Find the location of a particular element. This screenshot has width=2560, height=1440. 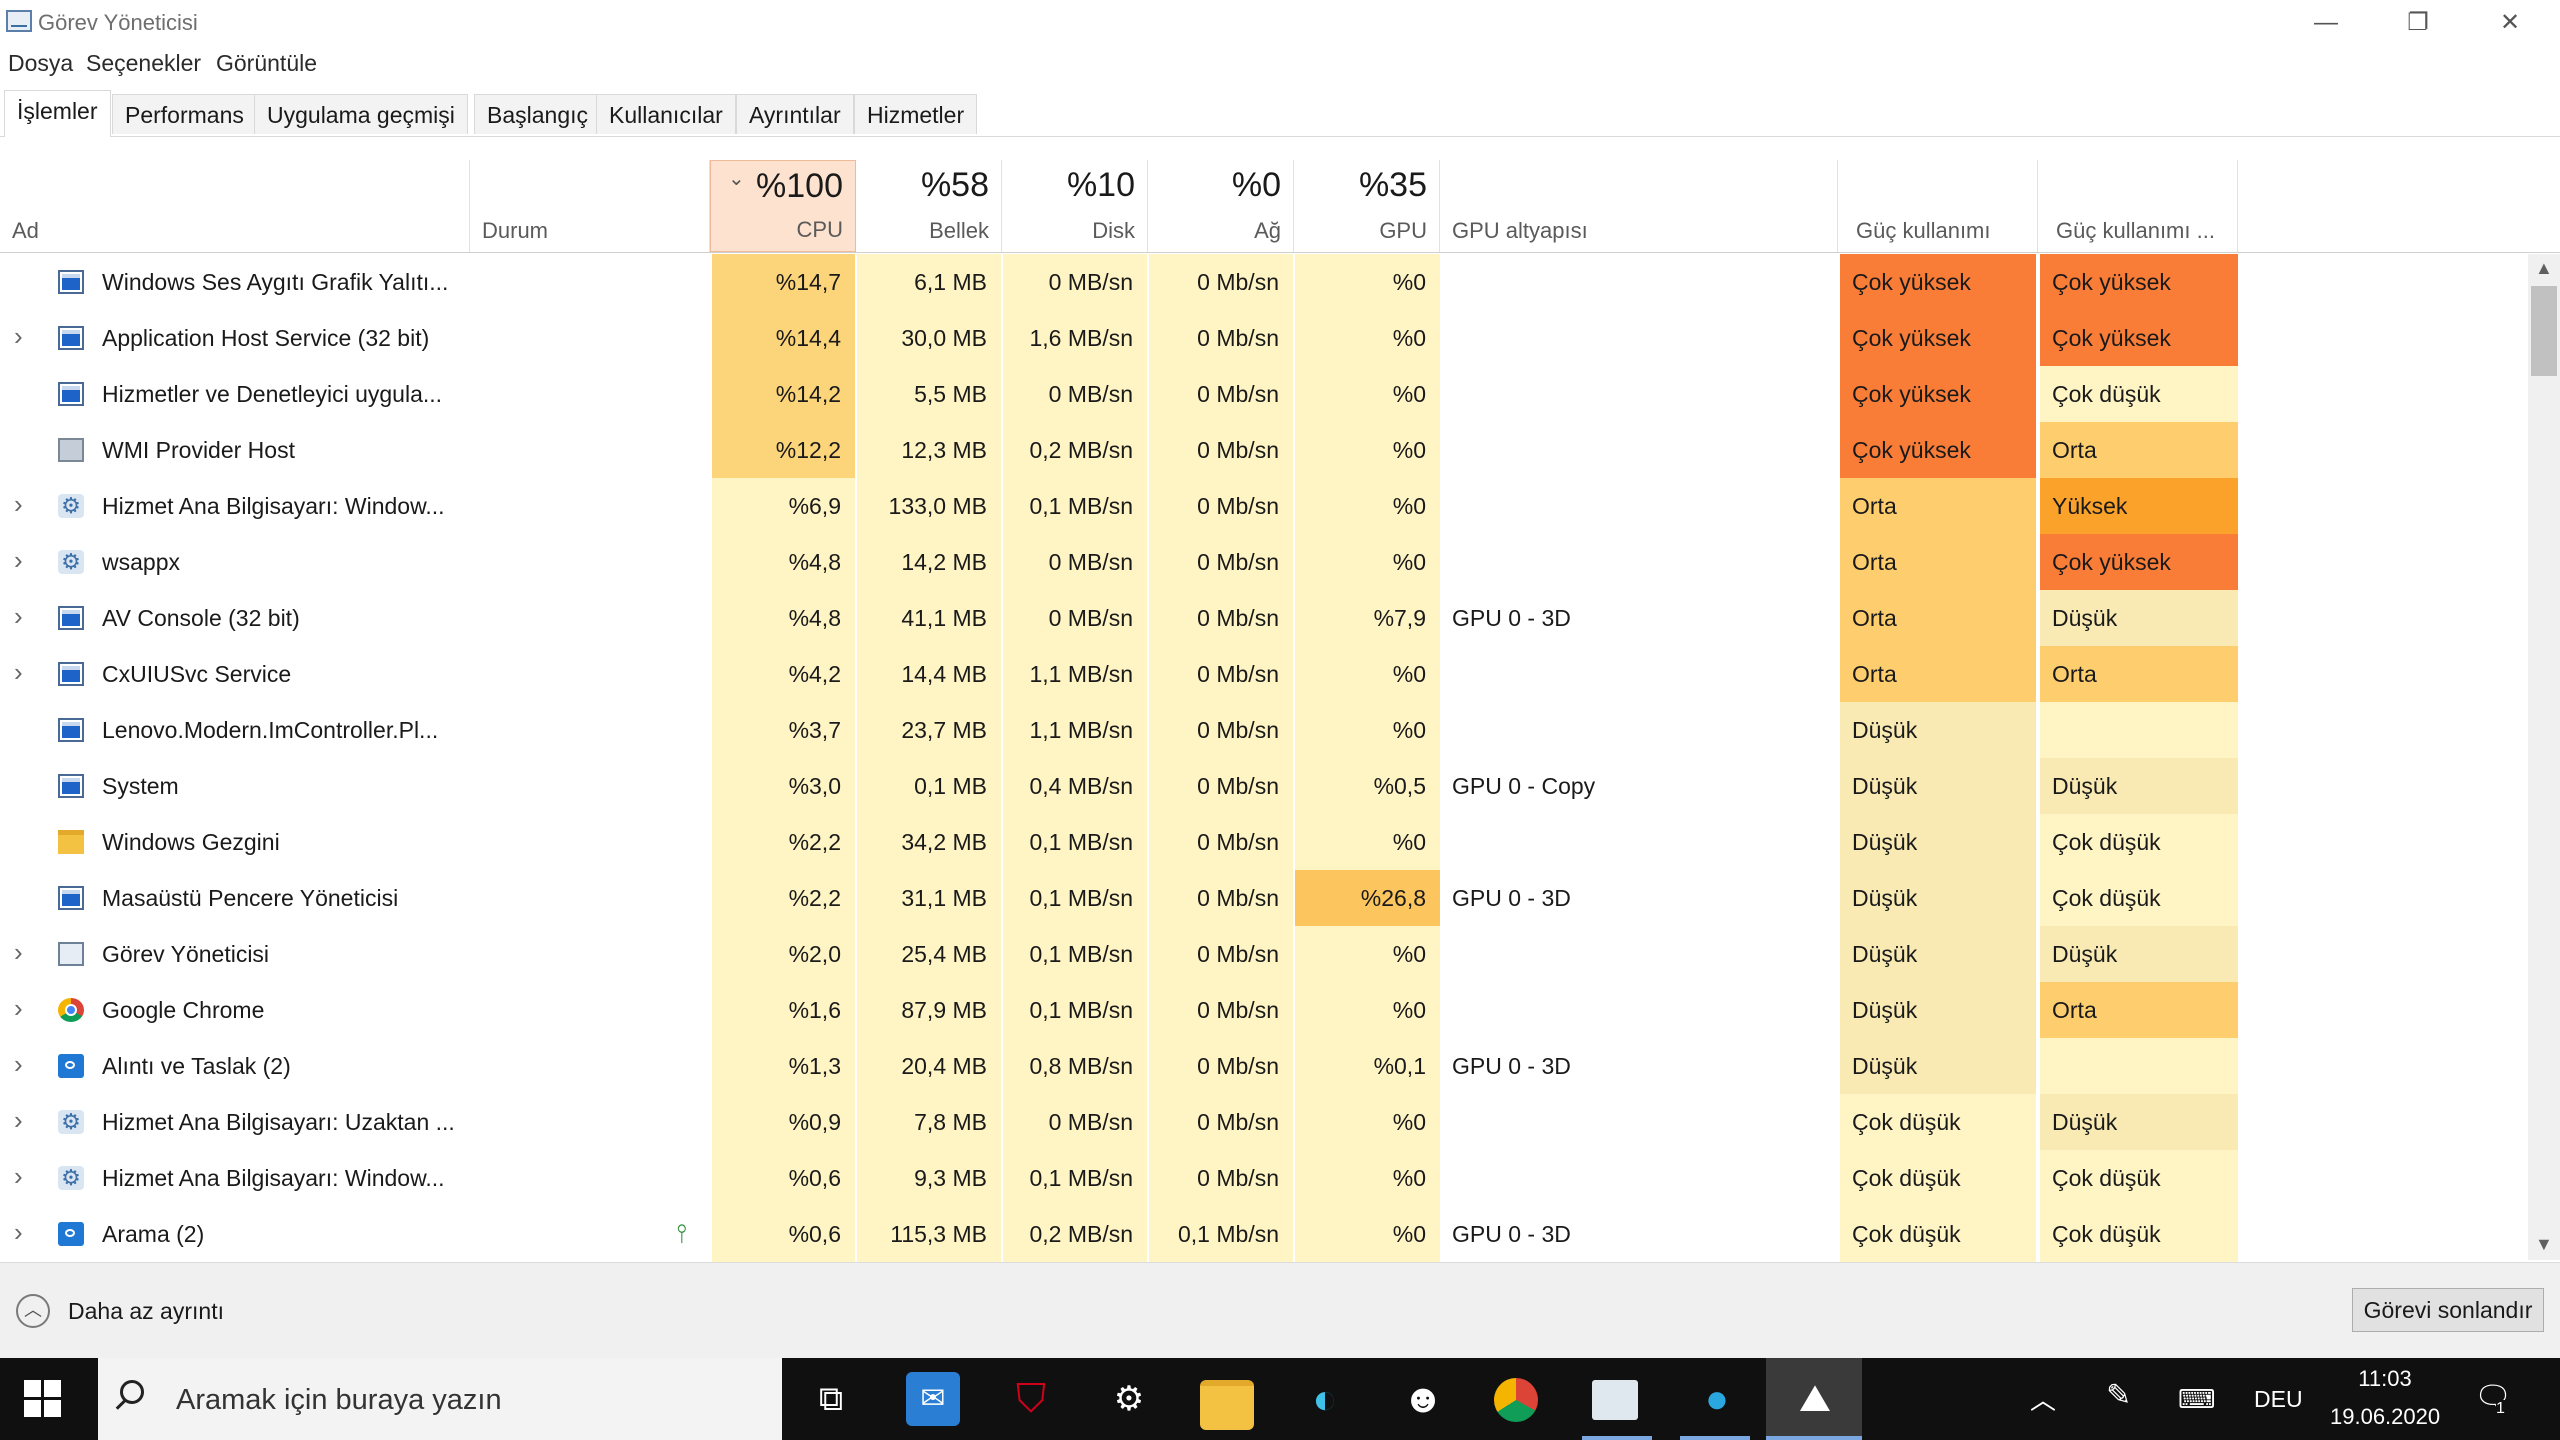

notifications-icon: 🗨 is located at coordinates (2493, 1397).